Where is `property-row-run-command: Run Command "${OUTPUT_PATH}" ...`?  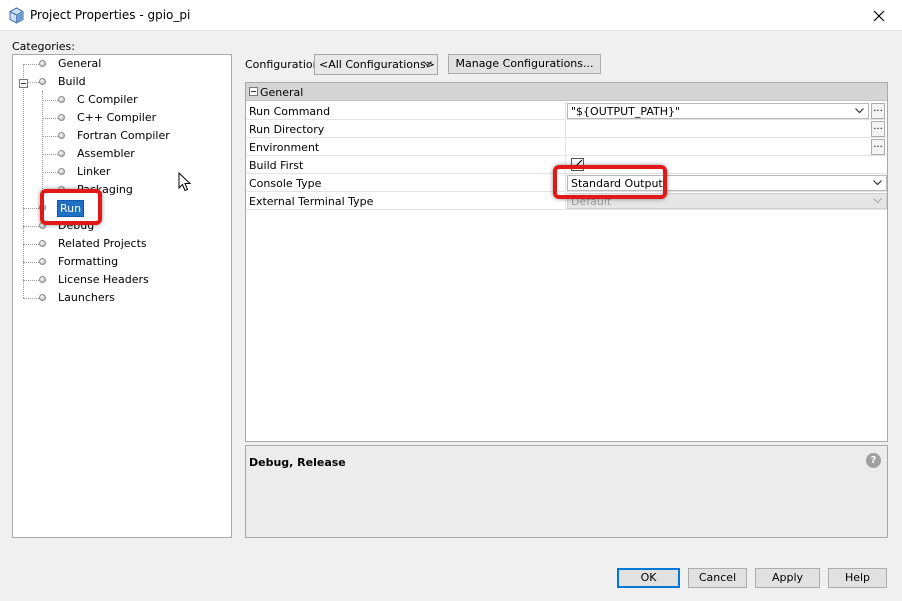 property-row-run-command: Run Command "${OUTPUT_PATH}" ... is located at coordinates (566, 111).